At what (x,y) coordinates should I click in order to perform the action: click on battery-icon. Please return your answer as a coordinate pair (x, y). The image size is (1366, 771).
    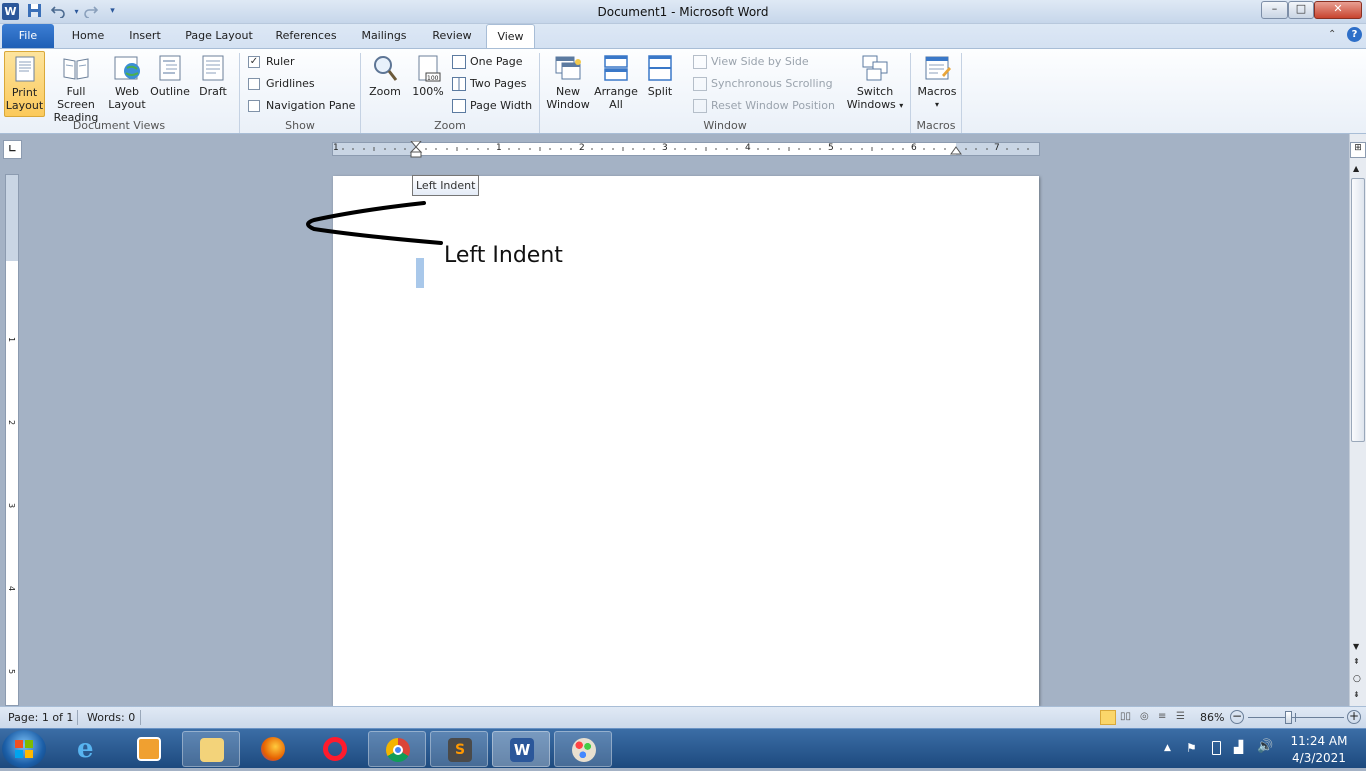
    Looking at the image, I should click on (1216, 748).